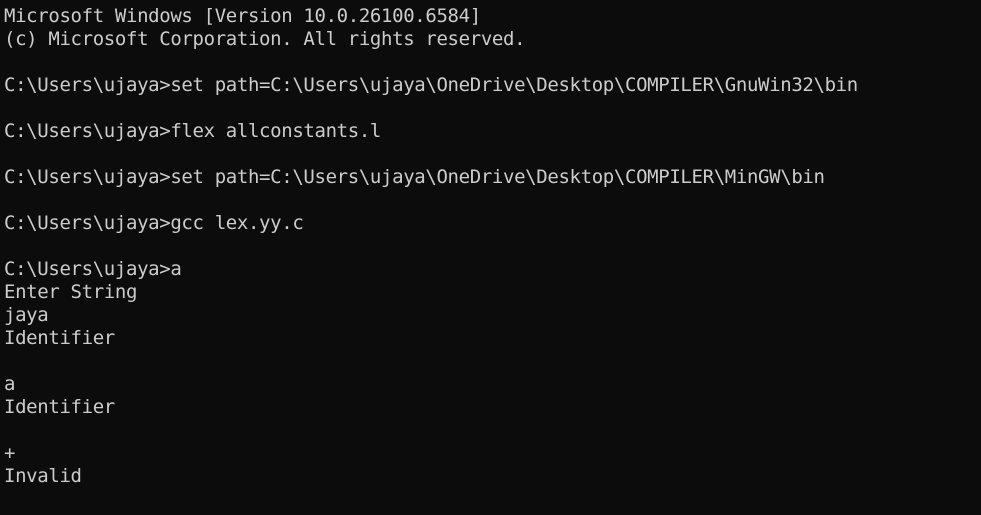  What do you see at coordinates (10, 384) in the screenshot?
I see `input-line: a` at bounding box center [10, 384].